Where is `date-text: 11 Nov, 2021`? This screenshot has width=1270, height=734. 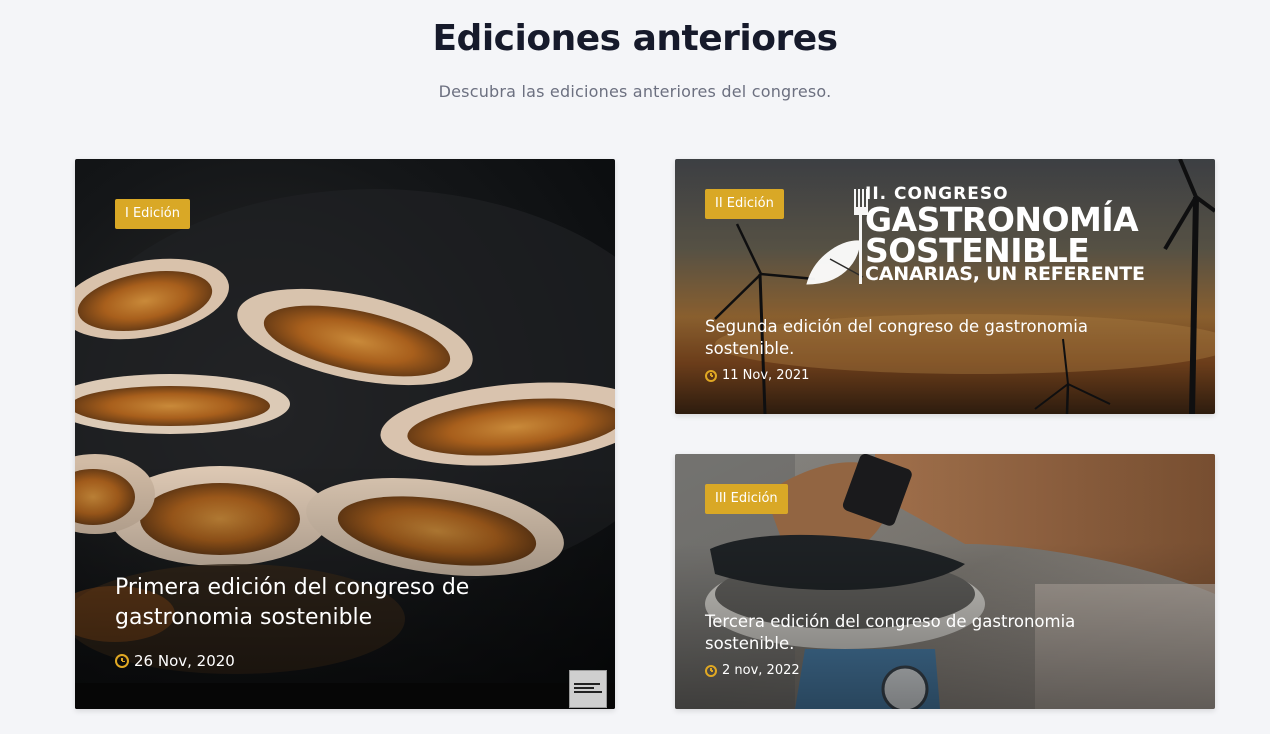
date-text: 11 Nov, 2021 is located at coordinates (766, 375).